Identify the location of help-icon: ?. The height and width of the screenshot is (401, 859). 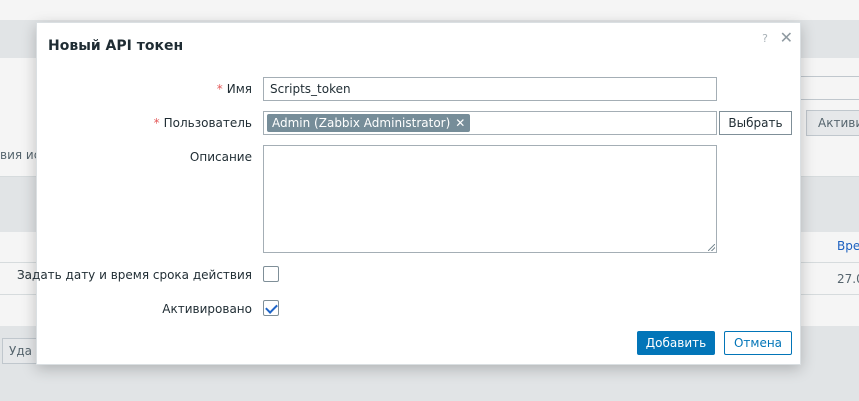
(765, 38).